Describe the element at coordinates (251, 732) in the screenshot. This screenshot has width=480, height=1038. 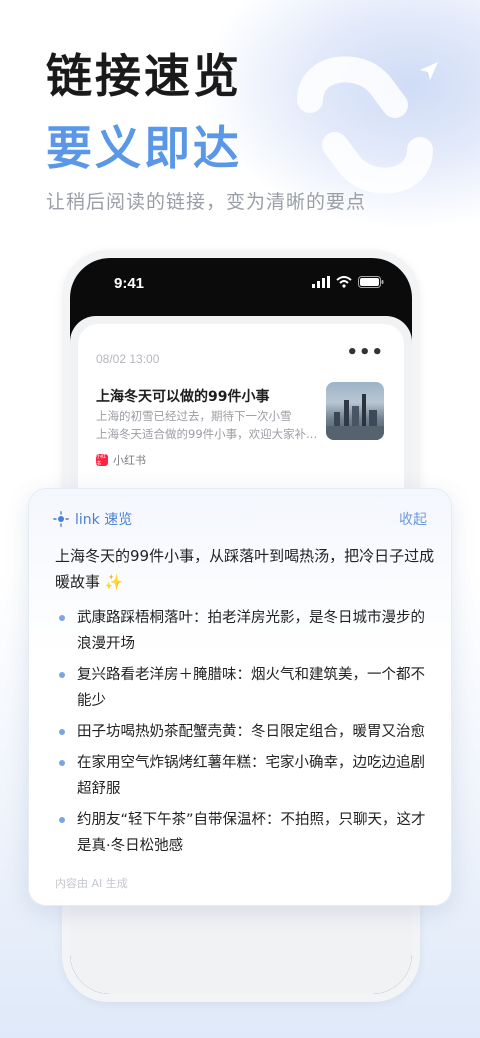
I see `list-item-text: 田子坊喝热奶茶配蟹壳黄：冬日限定组合，暖胃又治愈` at that location.